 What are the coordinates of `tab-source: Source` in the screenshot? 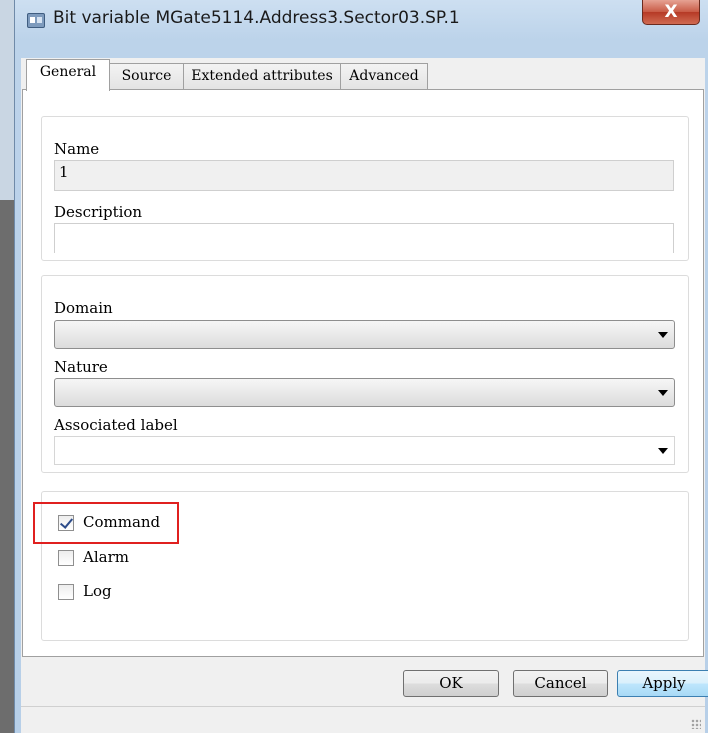 It's located at (146, 76).